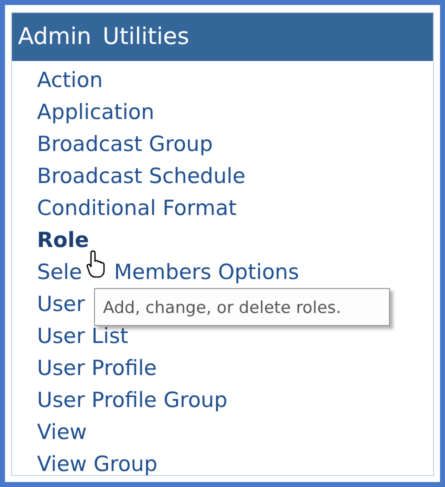  What do you see at coordinates (235, 144) in the screenshot?
I see `menu-link: Broadcast Group` at bounding box center [235, 144].